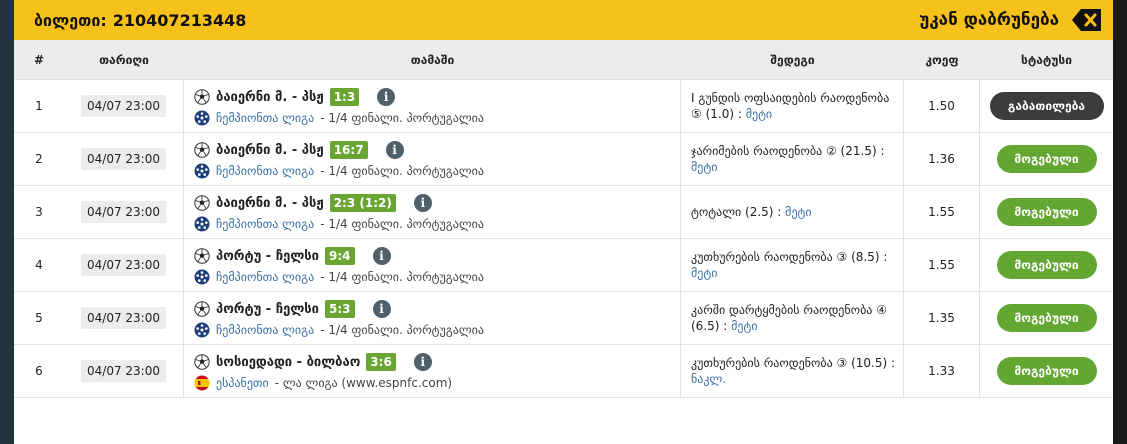 This screenshot has width=1127, height=444. Describe the element at coordinates (792, 159) in the screenshot. I see `row-result-cell: ჯარიმების რაოდენობა ② (21.5) : მეტი` at that location.